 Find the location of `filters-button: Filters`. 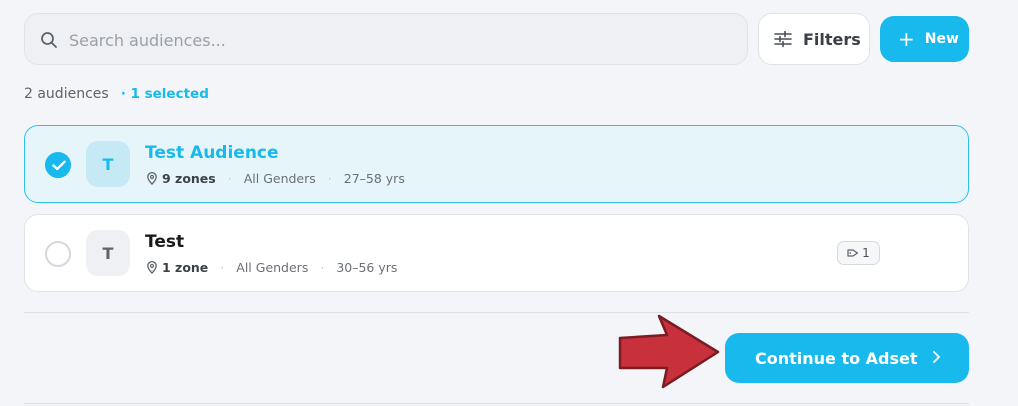

filters-button: Filters is located at coordinates (814, 39).